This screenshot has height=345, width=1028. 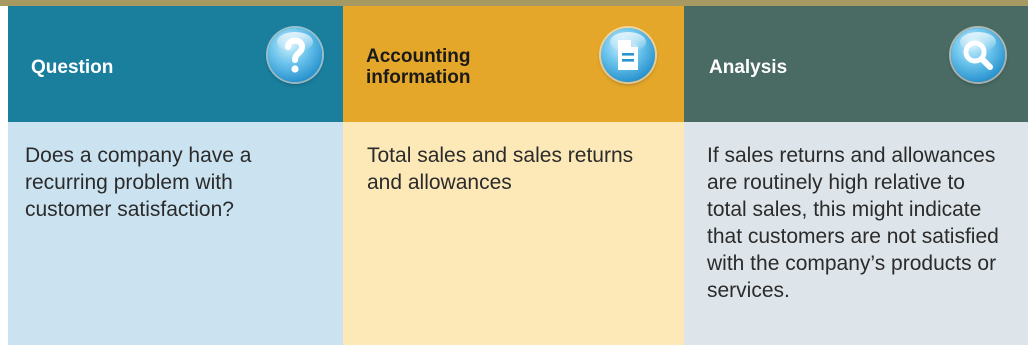 What do you see at coordinates (418, 67) in the screenshot?
I see `accounting-information-header-title: Accounting information` at bounding box center [418, 67].